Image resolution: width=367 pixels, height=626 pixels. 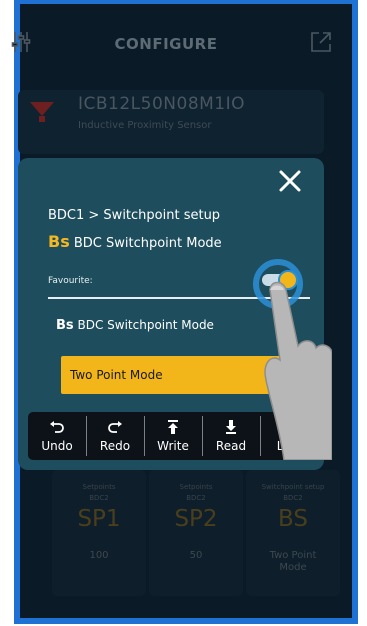 What do you see at coordinates (321, 42) in the screenshot?
I see `share-icon` at bounding box center [321, 42].